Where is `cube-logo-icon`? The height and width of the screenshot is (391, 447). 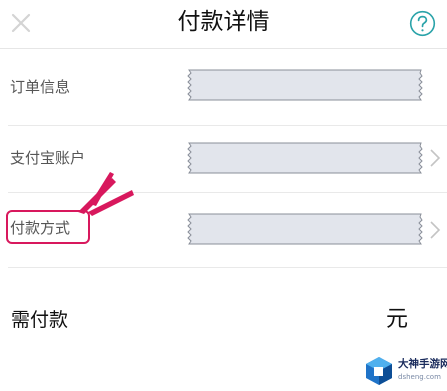
cube-logo-icon is located at coordinates (379, 371).